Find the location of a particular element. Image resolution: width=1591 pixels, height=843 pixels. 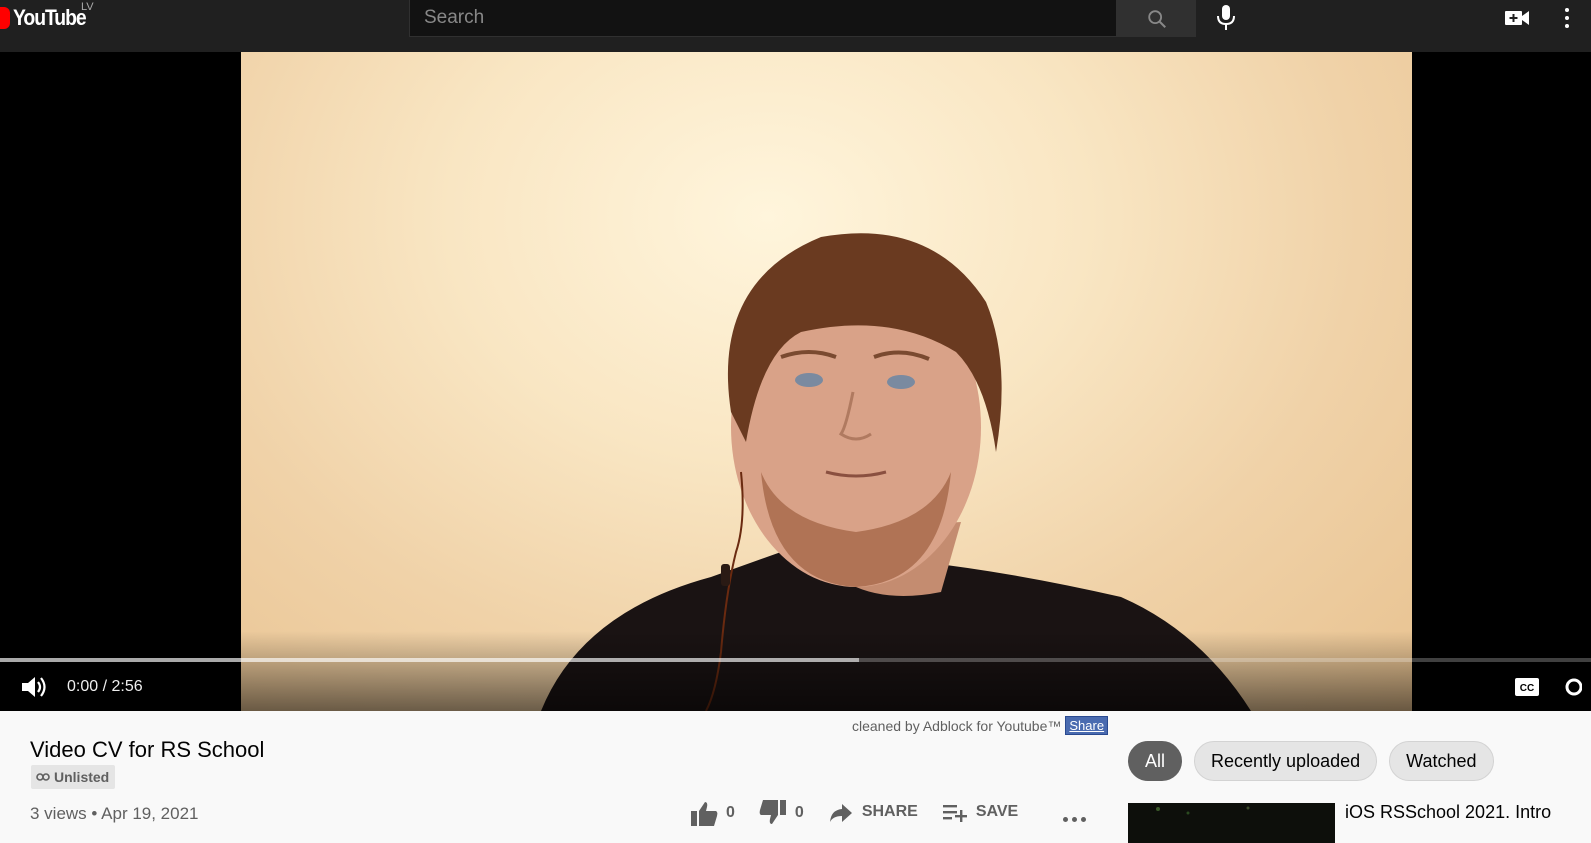

progress-bar is located at coordinates (795, 660).